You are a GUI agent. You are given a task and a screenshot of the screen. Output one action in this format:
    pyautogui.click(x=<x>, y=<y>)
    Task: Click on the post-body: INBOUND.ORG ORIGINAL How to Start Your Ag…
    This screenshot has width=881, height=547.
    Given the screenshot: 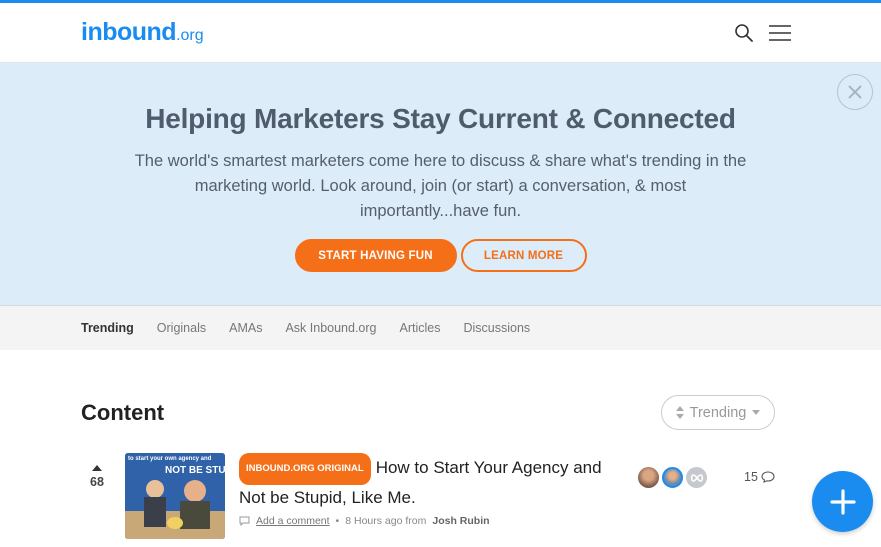 What is the action you would take?
    pyautogui.click(x=424, y=496)
    